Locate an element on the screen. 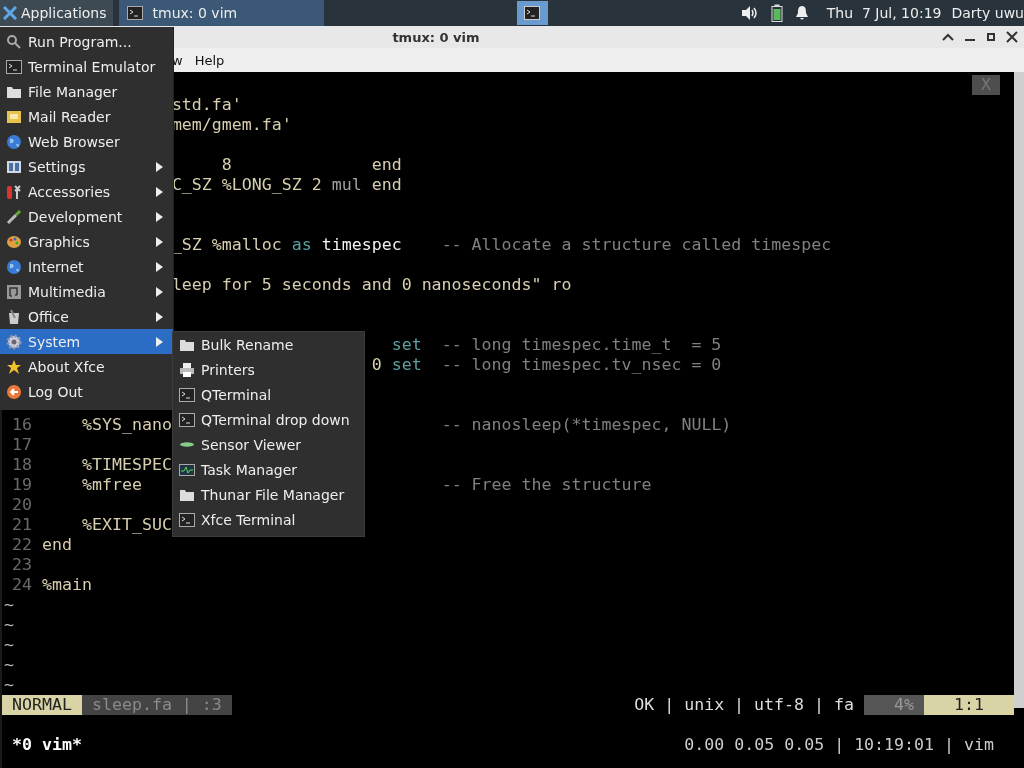 The width and height of the screenshot is (1024, 768). mail-icon is located at coordinates (14, 116).